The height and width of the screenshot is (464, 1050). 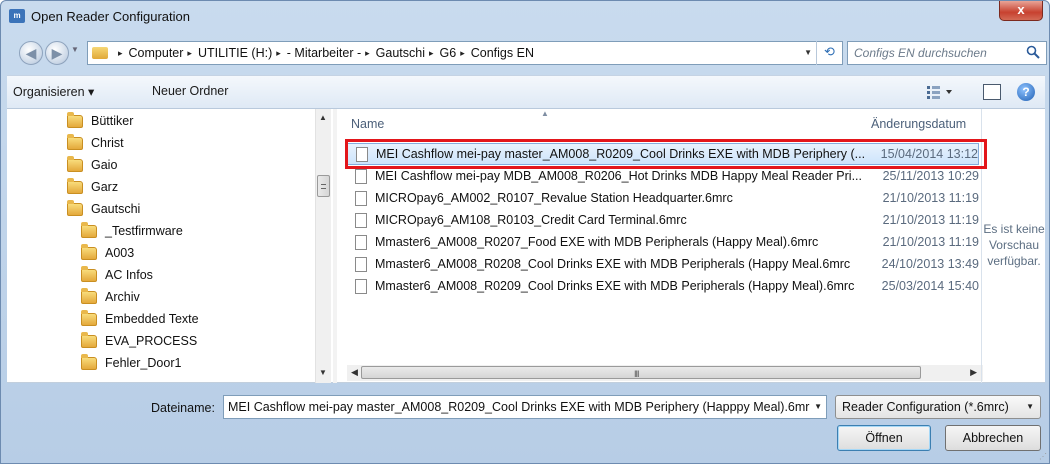 What do you see at coordinates (107, 253) in the screenshot?
I see `nav-folder-a003: A003` at bounding box center [107, 253].